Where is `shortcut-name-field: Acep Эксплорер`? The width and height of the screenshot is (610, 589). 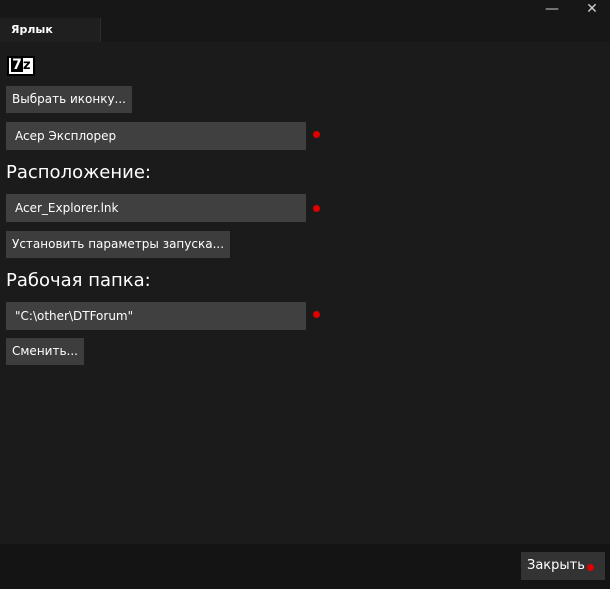 shortcut-name-field: Acep Эксплорер is located at coordinates (156, 136).